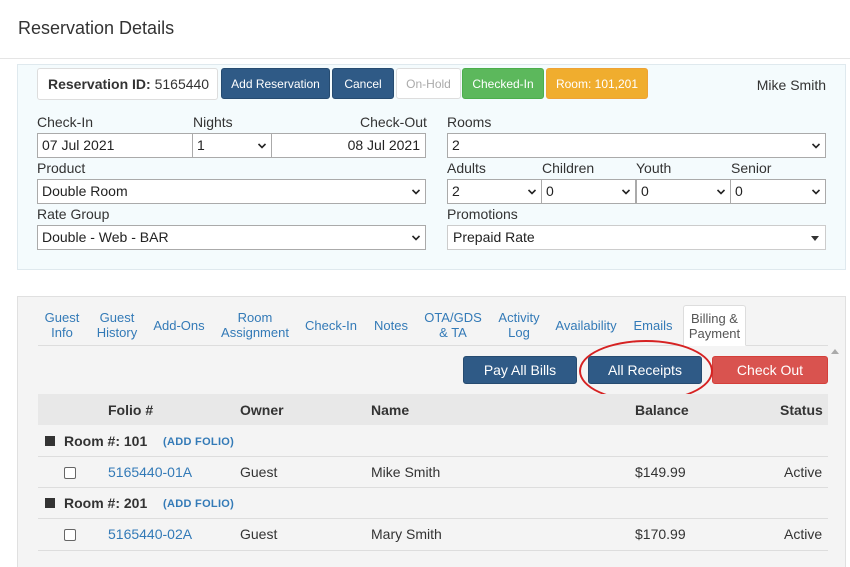 The image size is (850, 567). Describe the element at coordinates (231, 237) in the screenshot. I see `rate-group-select: Double - Web - BAR` at that location.